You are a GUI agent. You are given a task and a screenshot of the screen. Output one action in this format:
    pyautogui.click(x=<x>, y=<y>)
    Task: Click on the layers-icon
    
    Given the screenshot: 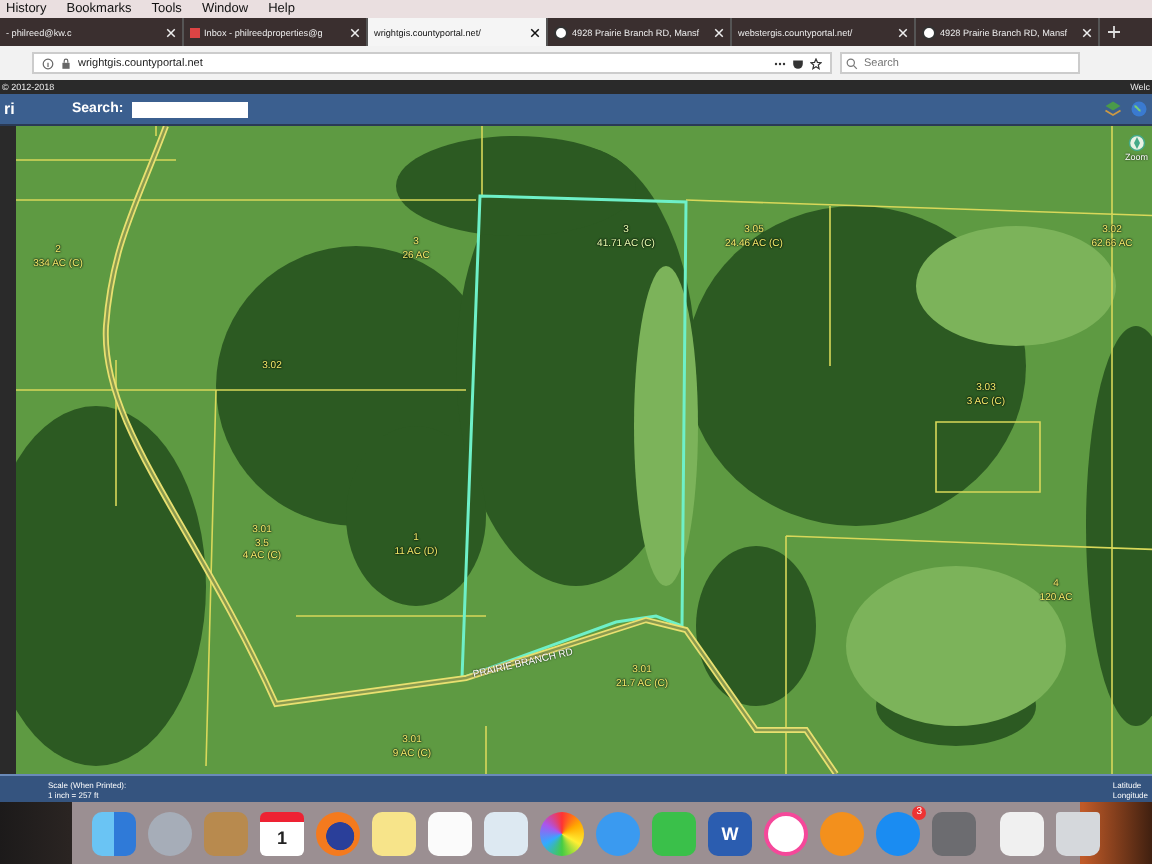 What is the action you would take?
    pyautogui.click(x=1113, y=109)
    